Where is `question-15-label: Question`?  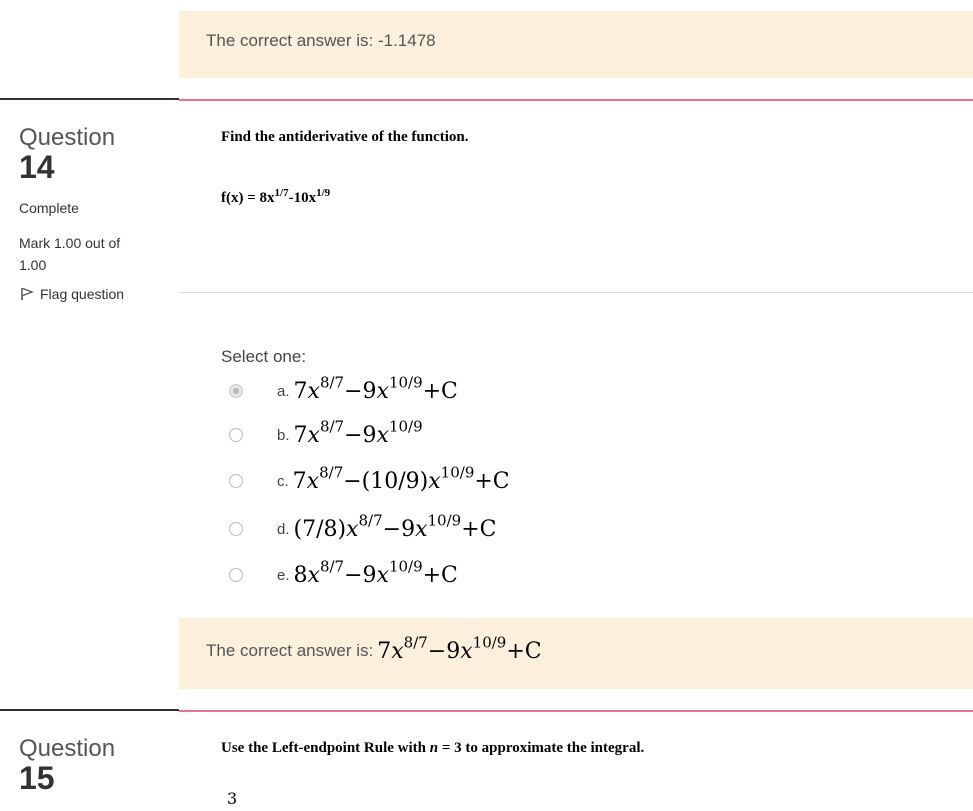
question-15-label: Question is located at coordinates (67, 748).